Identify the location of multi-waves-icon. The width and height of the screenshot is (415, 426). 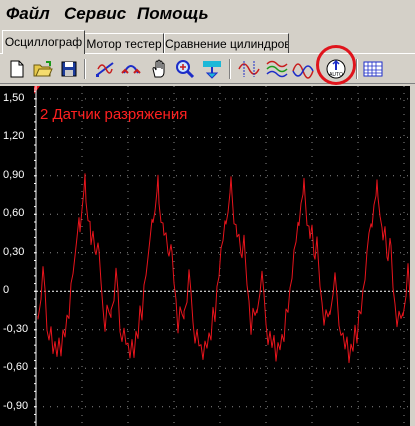
(277, 69).